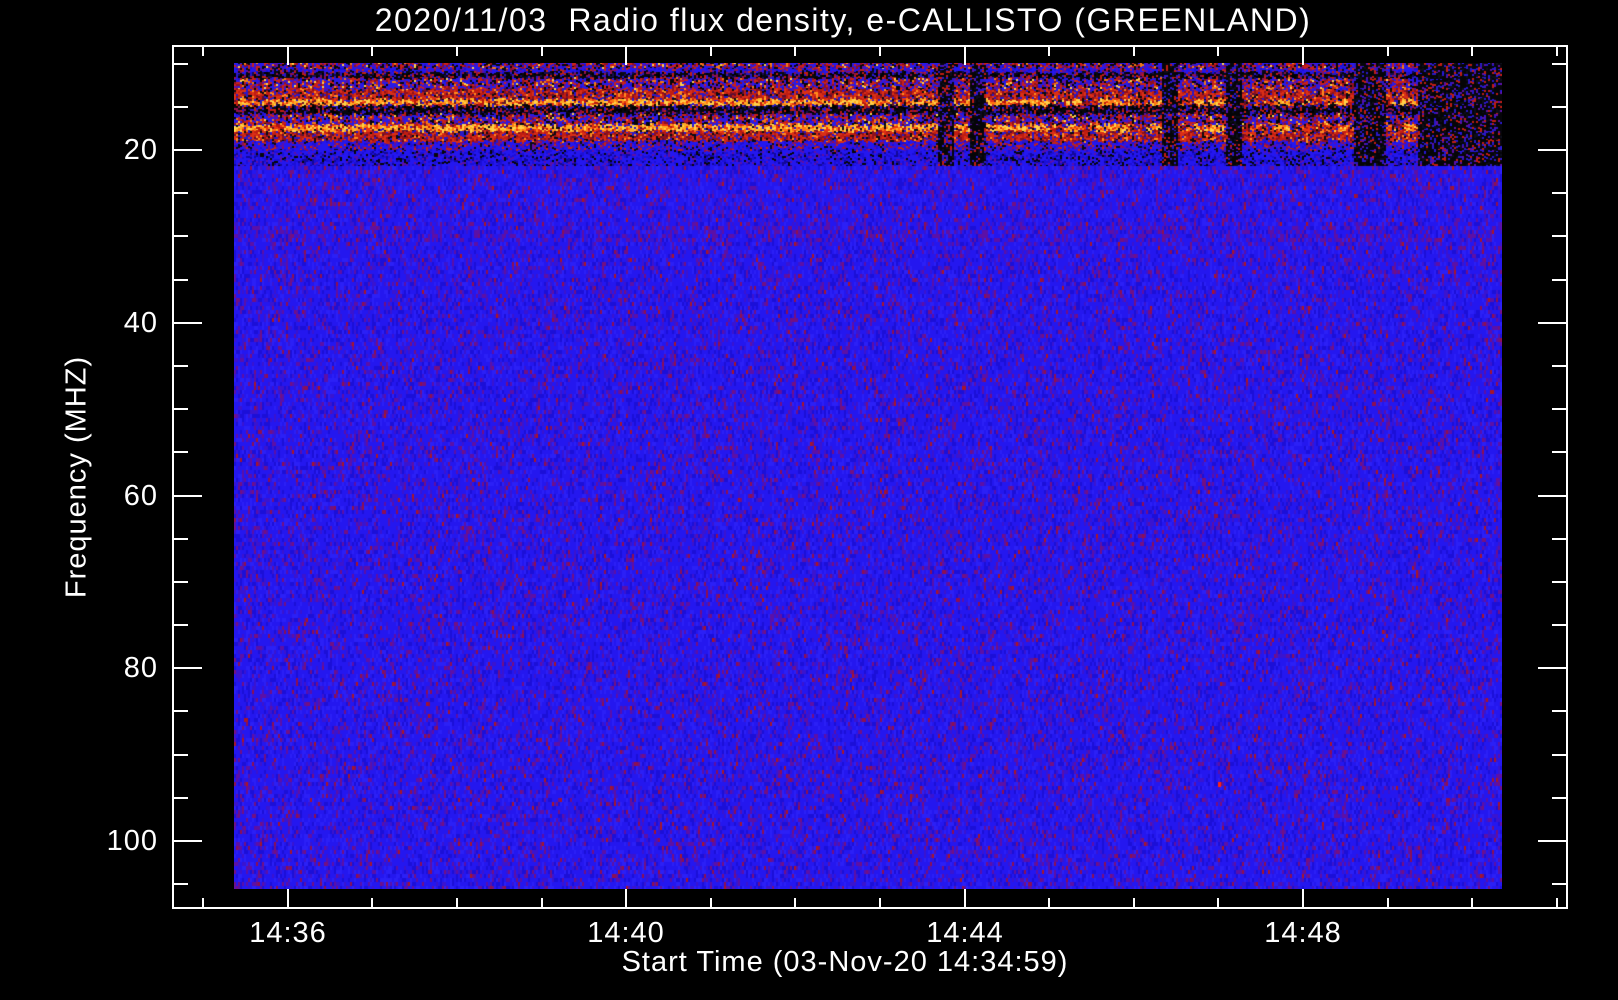 The height and width of the screenshot is (1000, 1618). What do you see at coordinates (140, 323) in the screenshot?
I see `y-tick-label: 40` at bounding box center [140, 323].